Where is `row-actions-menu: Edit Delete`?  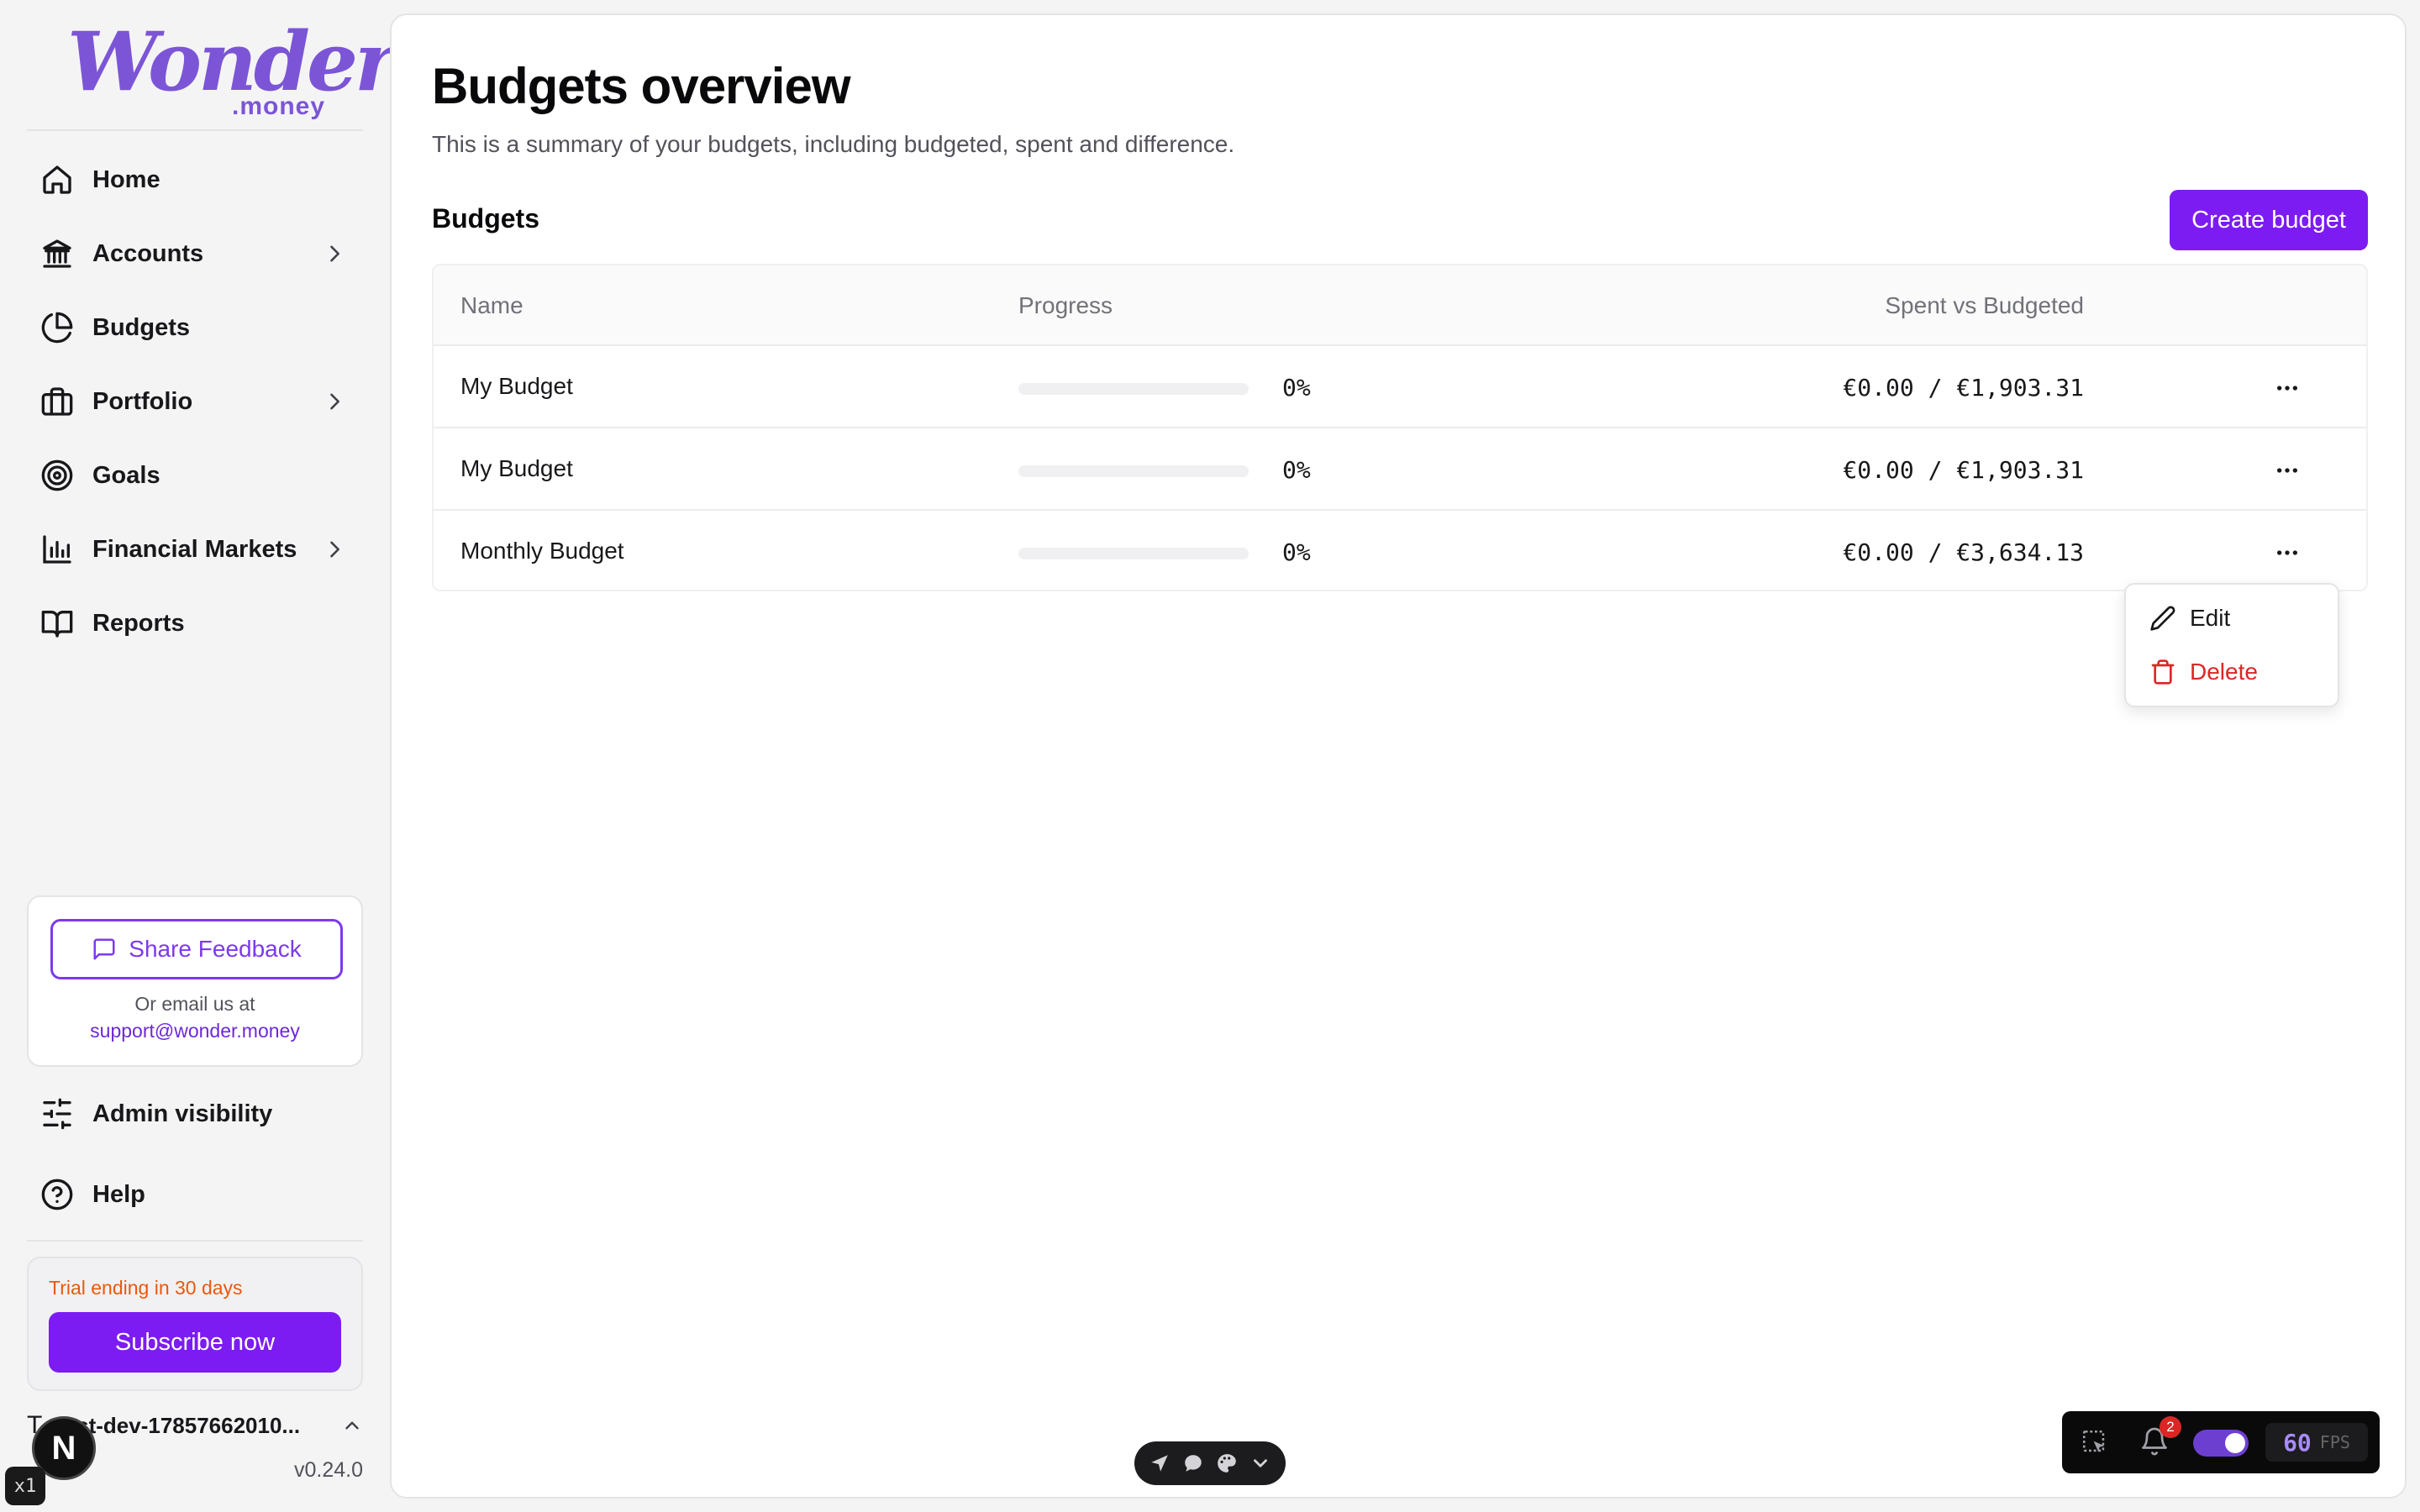
row-actions-menu: Edit Delete is located at coordinates (2231, 645).